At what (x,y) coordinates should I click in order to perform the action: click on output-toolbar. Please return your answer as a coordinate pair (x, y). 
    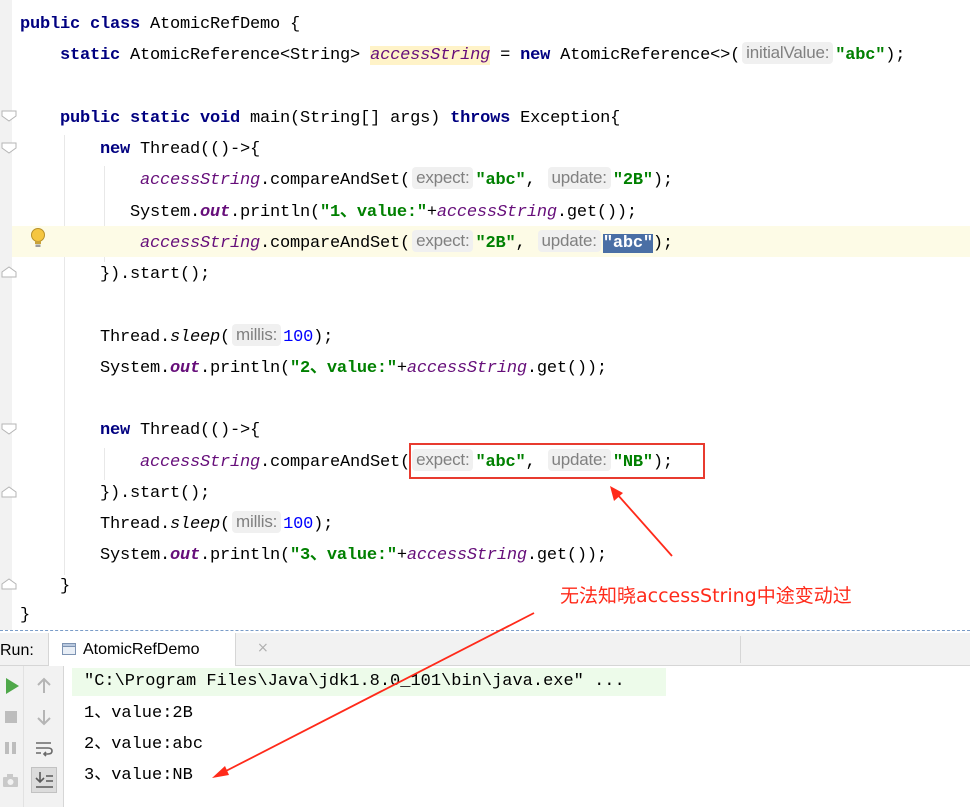
    Looking at the image, I should click on (44, 736).